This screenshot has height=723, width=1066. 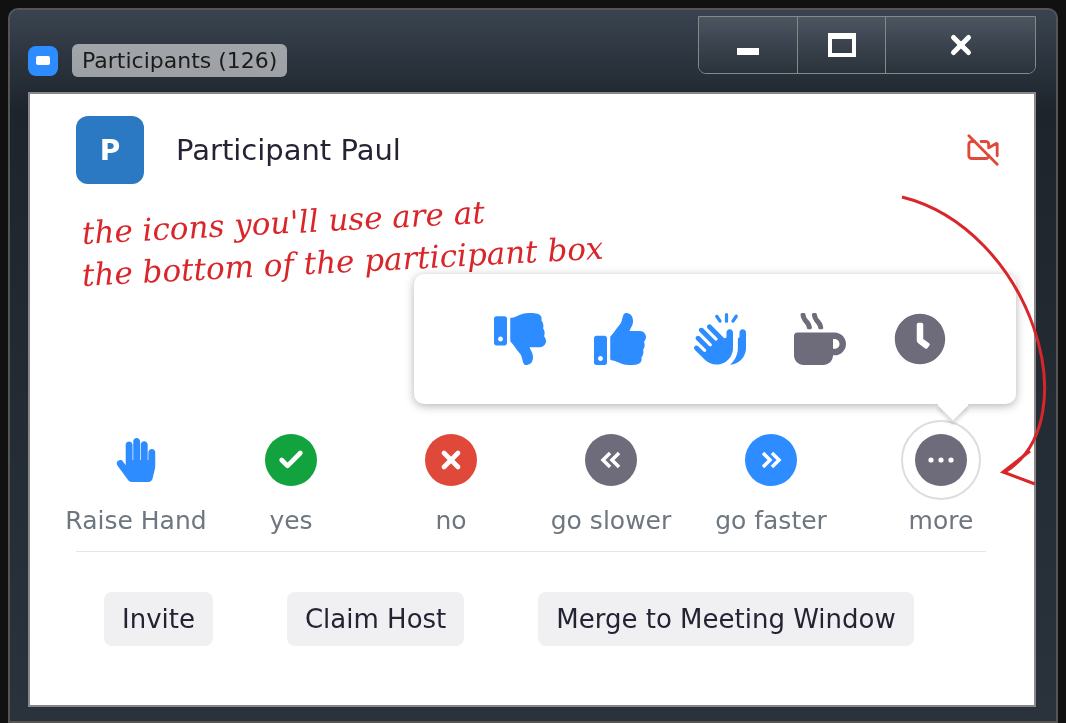 What do you see at coordinates (180, 60) in the screenshot?
I see `window-title: Participants (126)` at bounding box center [180, 60].